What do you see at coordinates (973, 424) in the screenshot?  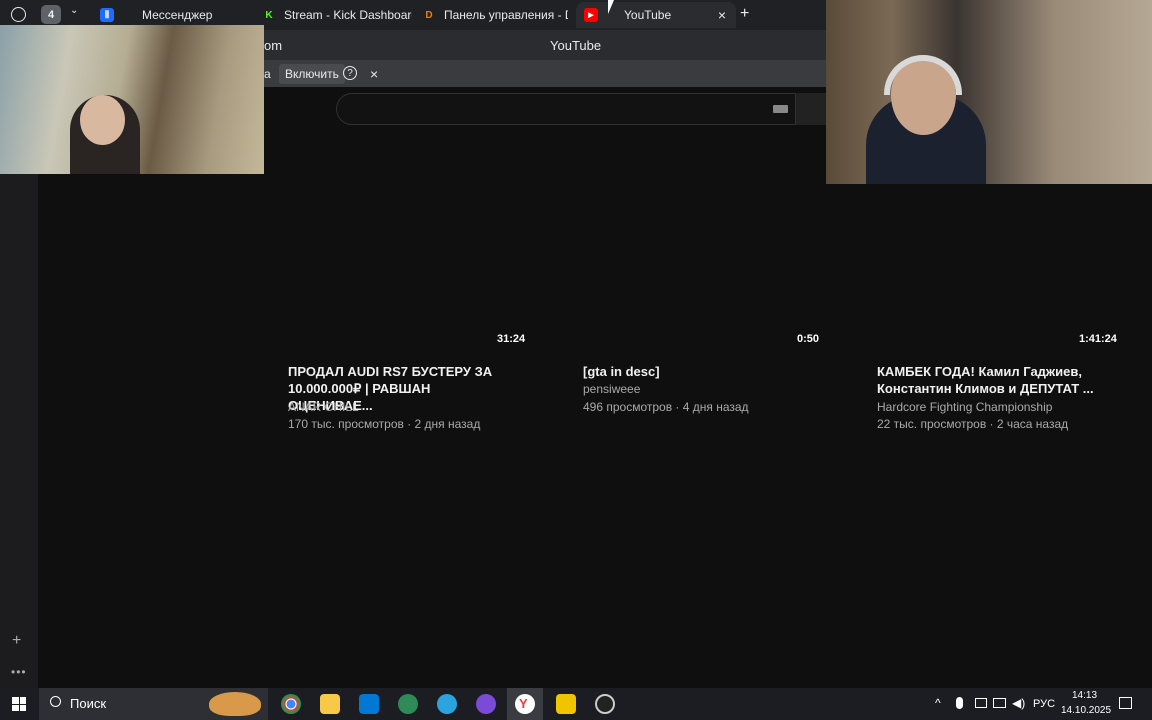 I see `video-stats: 22 тыс. просмотров · 2 часа назад` at bounding box center [973, 424].